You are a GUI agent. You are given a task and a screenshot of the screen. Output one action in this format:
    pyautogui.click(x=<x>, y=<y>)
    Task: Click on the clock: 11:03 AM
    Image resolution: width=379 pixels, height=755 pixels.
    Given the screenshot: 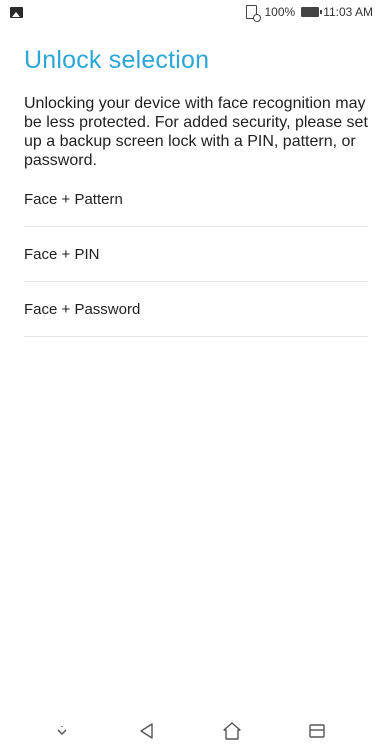 What is the action you would take?
    pyautogui.click(x=348, y=12)
    